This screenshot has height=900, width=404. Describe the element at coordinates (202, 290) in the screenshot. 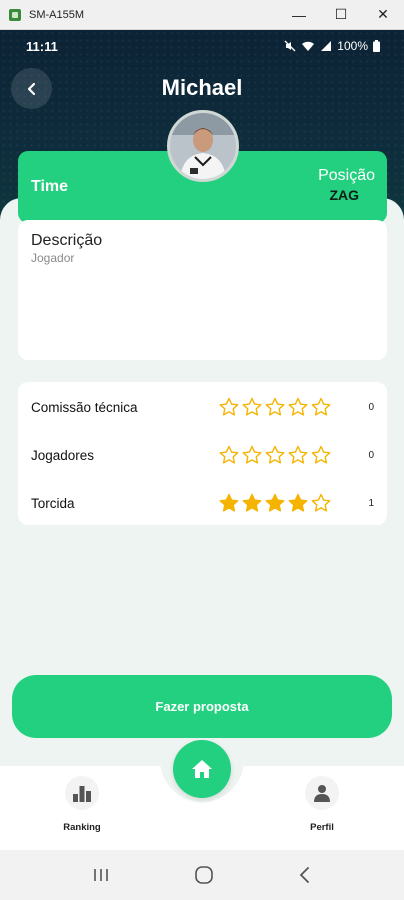

I see `description-card: Descrição Jogador` at that location.